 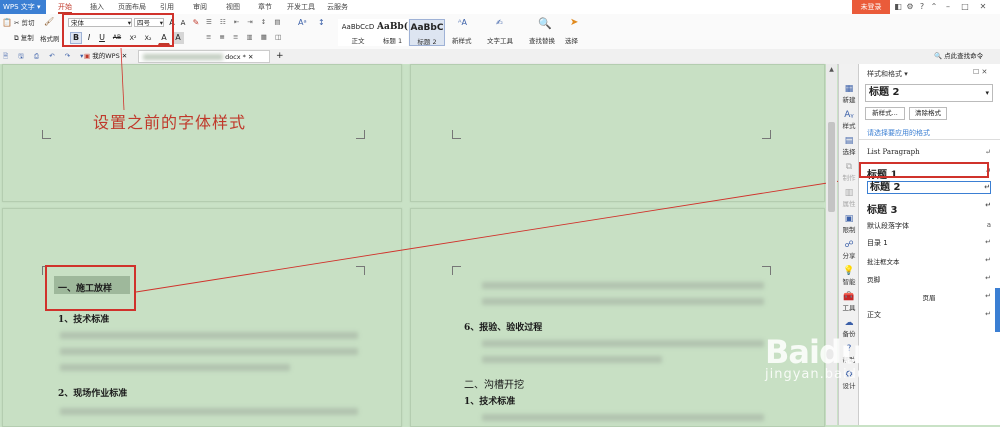 I want to click on vt-label: 属性, so click(x=849, y=204).